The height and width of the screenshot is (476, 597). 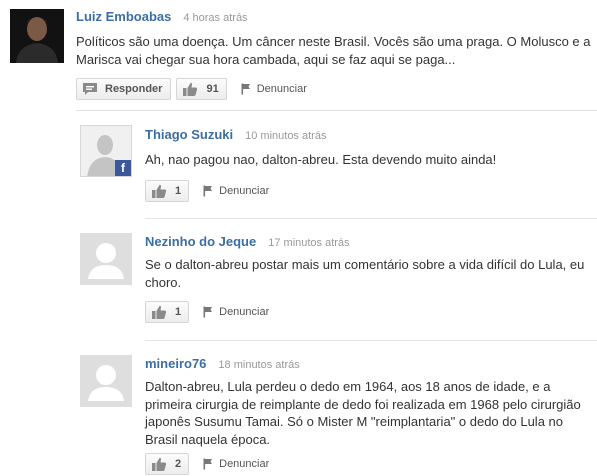 What do you see at coordinates (90, 89) in the screenshot?
I see `speech-bubble-icon` at bounding box center [90, 89].